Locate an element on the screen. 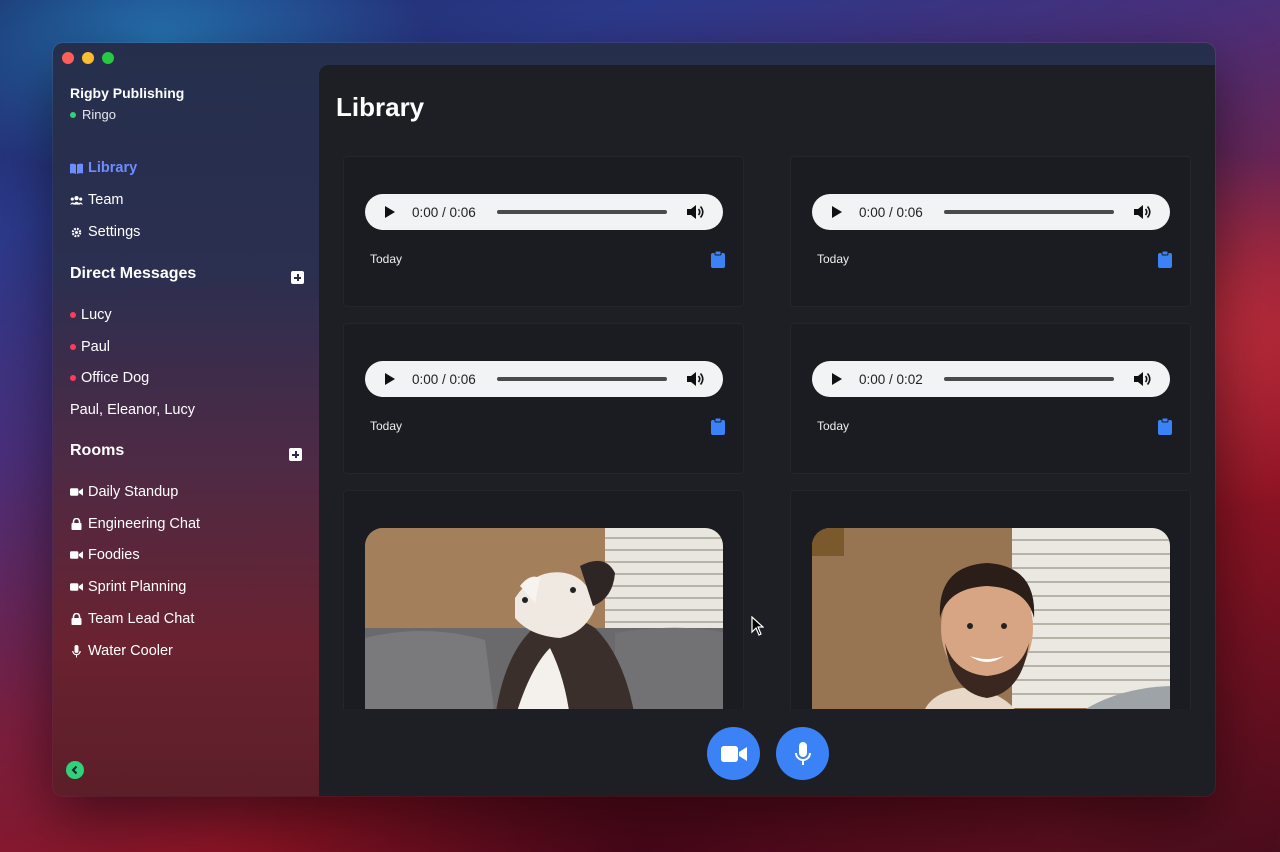  collapse-sidebar-button is located at coordinates (75, 770).